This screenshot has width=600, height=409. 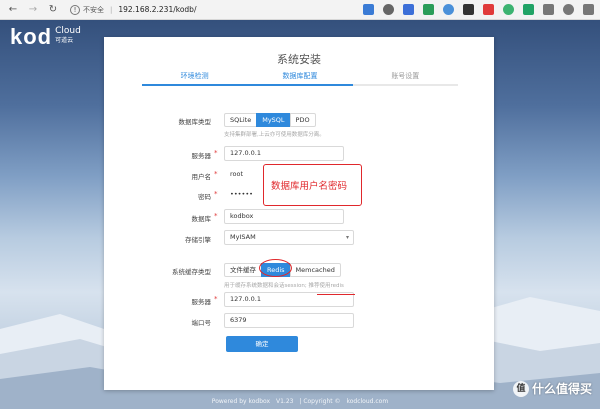 I want to click on step-tabs: 环境检测 数据库配置 账号设置, so click(x=300, y=78).